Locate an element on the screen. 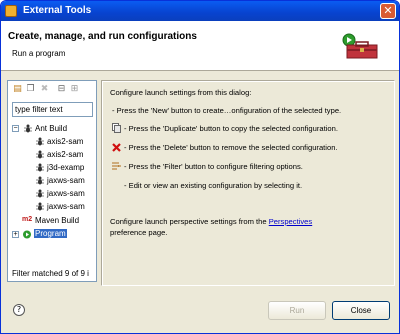  collapse-icon: ⊟ is located at coordinates (61, 89).